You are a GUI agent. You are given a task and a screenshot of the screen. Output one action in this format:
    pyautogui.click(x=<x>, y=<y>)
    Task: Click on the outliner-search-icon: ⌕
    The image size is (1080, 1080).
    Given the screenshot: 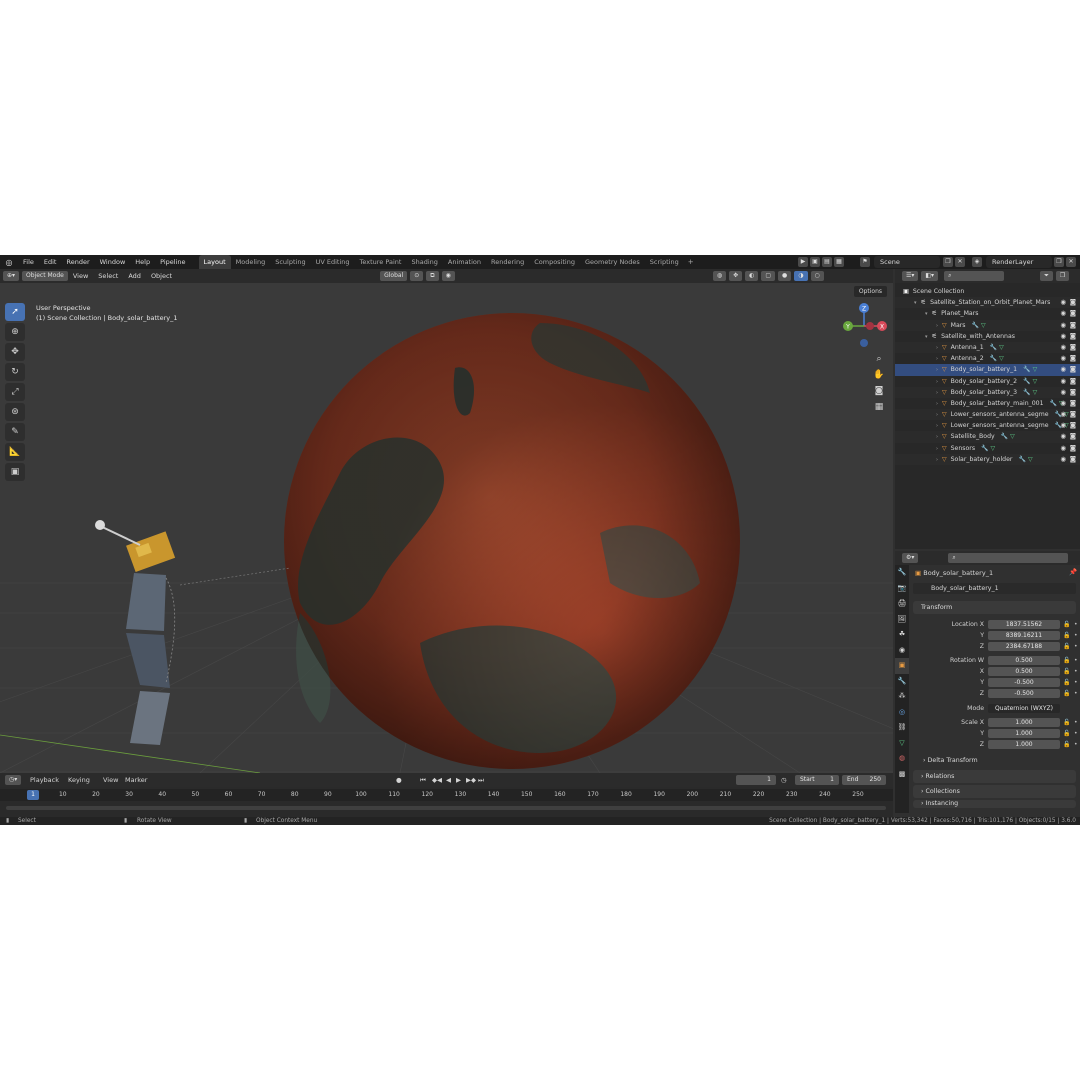 What is the action you would take?
    pyautogui.click(x=974, y=276)
    